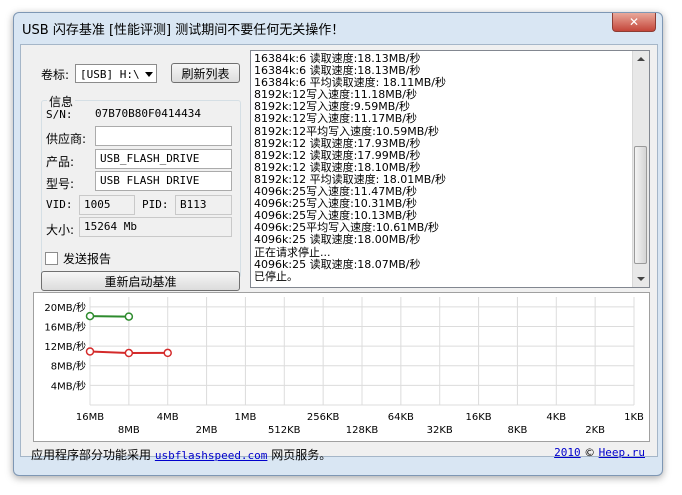 Image resolution: width=682 pixels, height=495 pixels. I want to click on close-icon: ✕, so click(634, 22).